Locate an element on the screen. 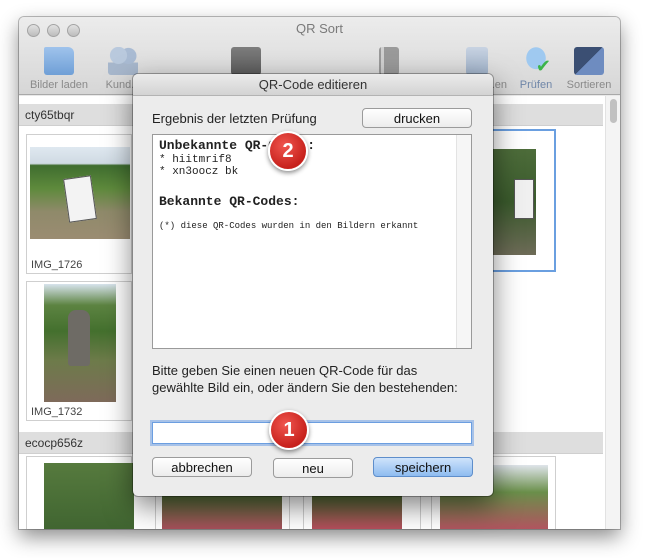 The image size is (648, 558). vertical-scrollbar is located at coordinates (612, 312).